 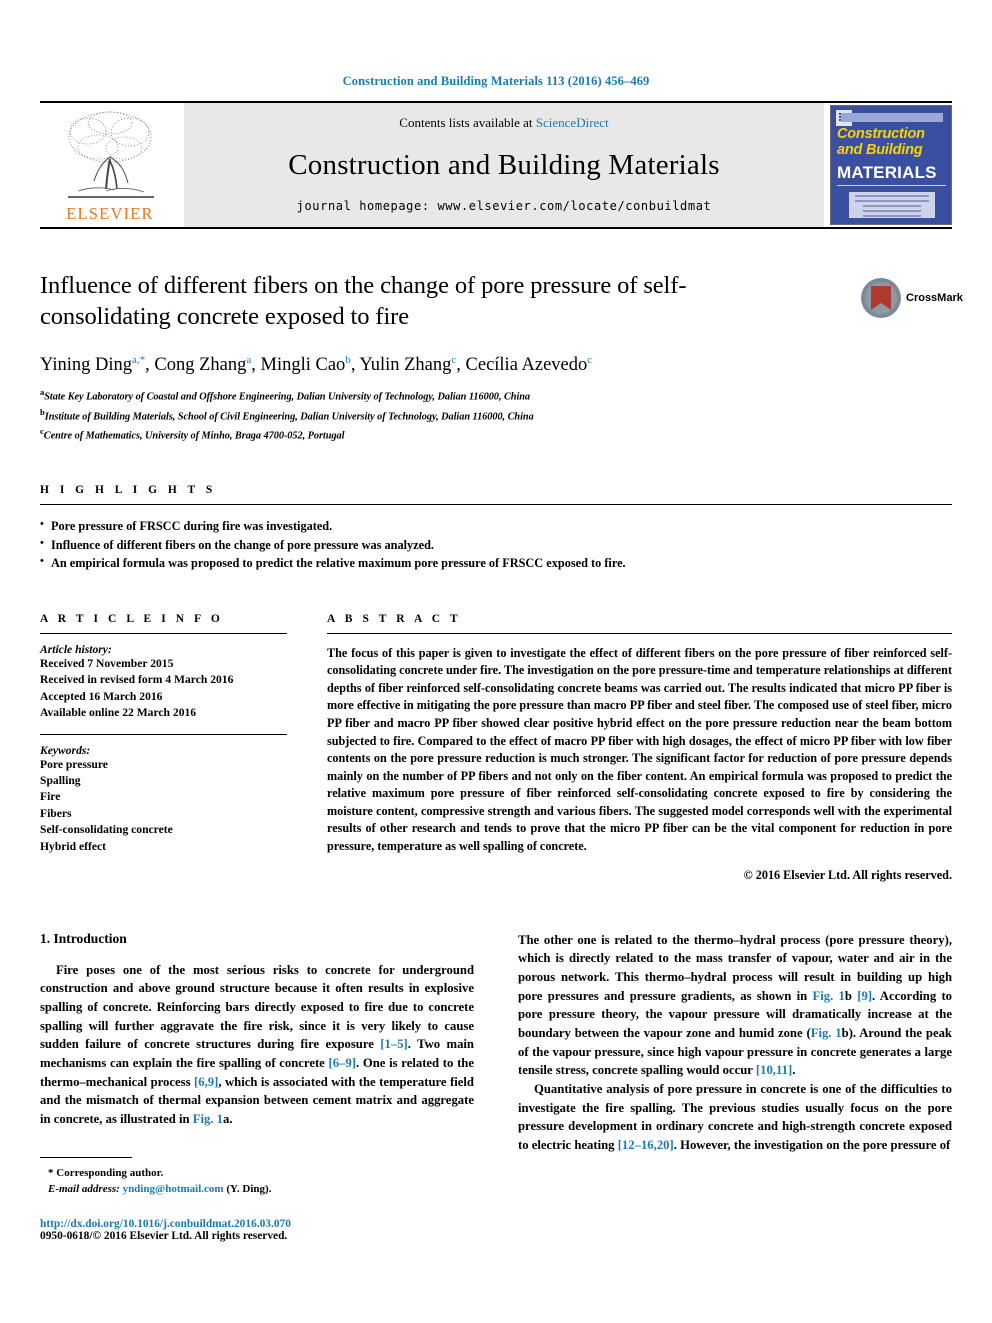 I want to click on keywords-divider, so click(x=163, y=734).